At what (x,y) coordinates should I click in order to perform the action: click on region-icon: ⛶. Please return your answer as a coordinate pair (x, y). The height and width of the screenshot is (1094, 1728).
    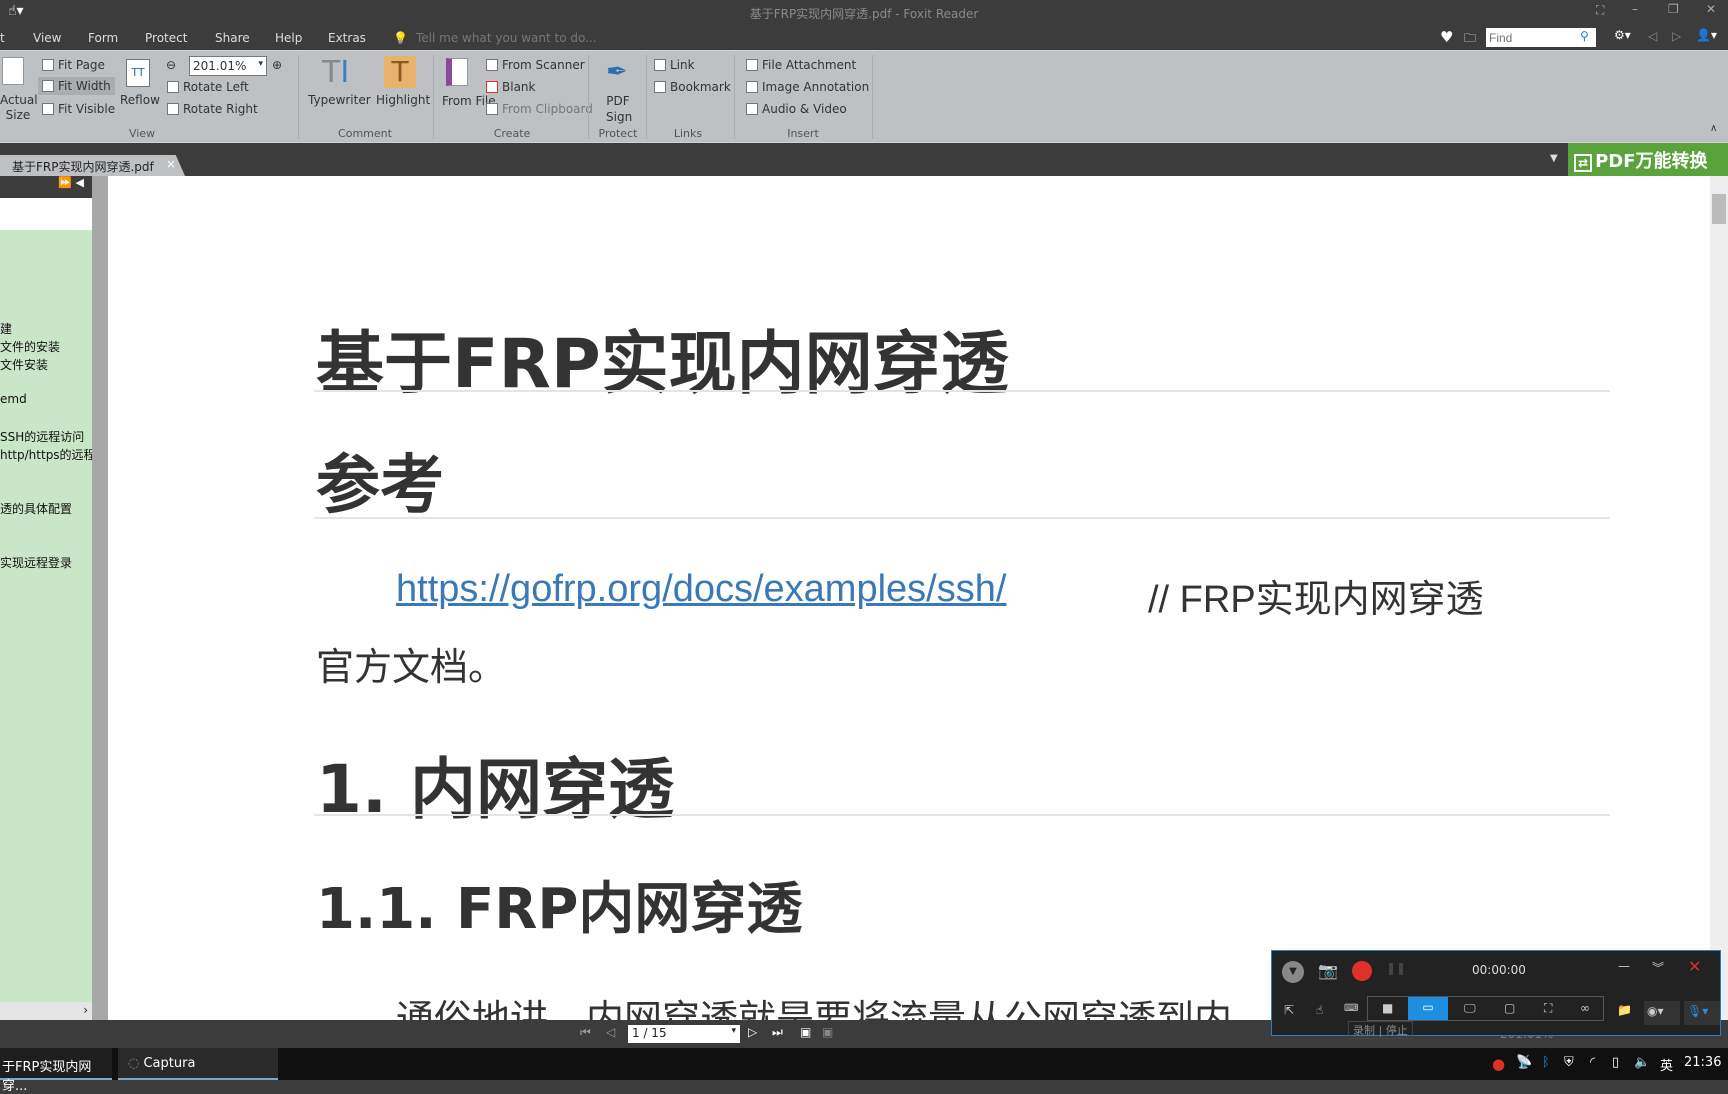
    Looking at the image, I should click on (1548, 1008).